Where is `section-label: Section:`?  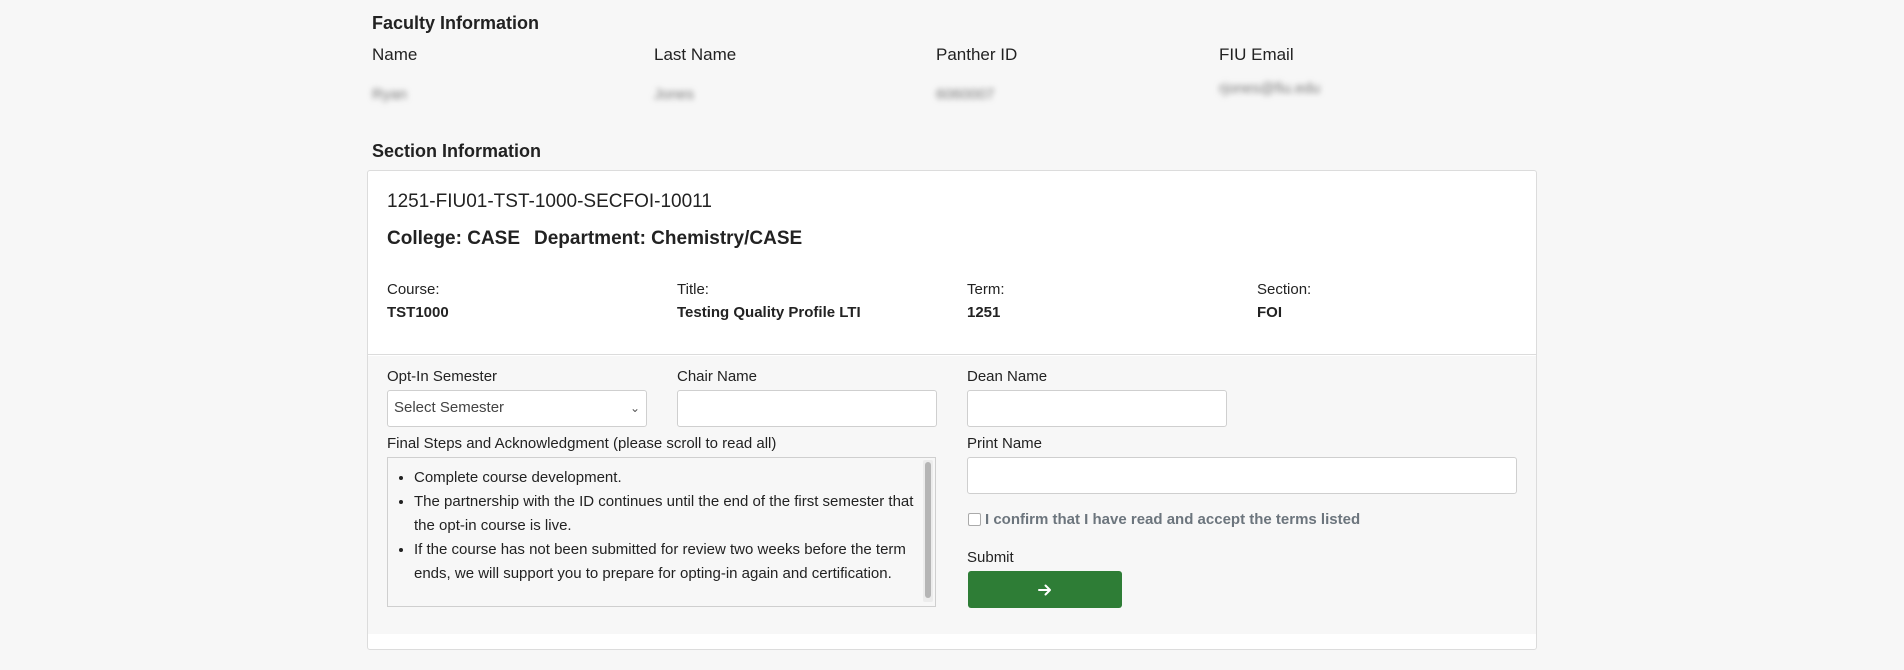
section-label: Section: is located at coordinates (1284, 289).